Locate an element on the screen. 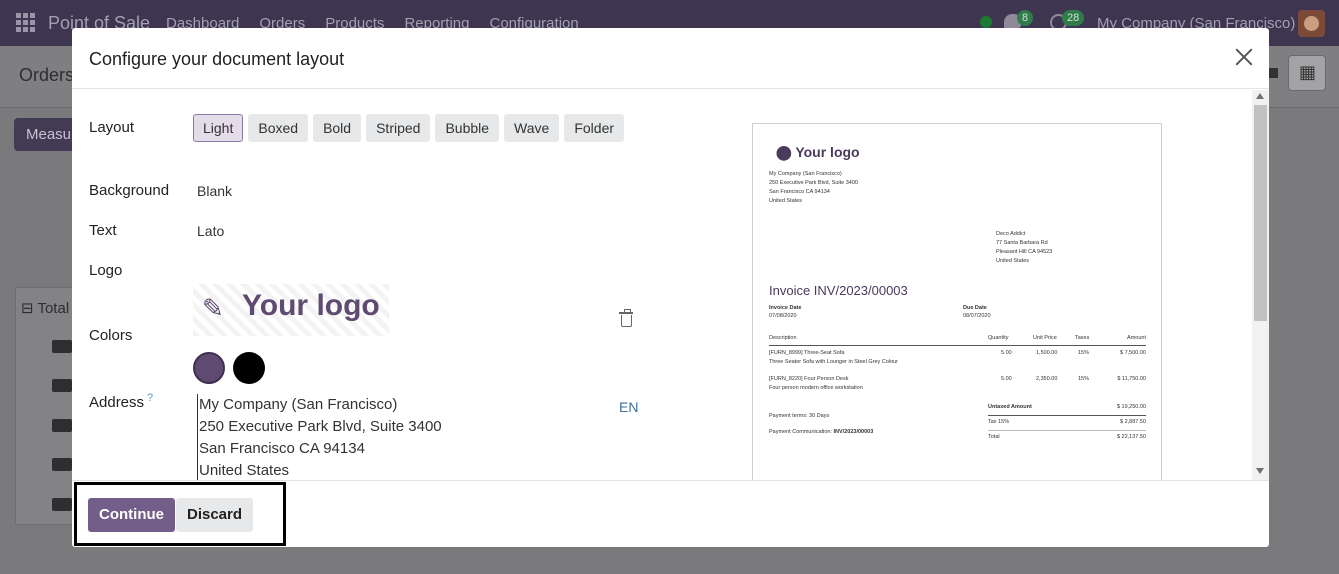  background-label: Background is located at coordinates (129, 190).